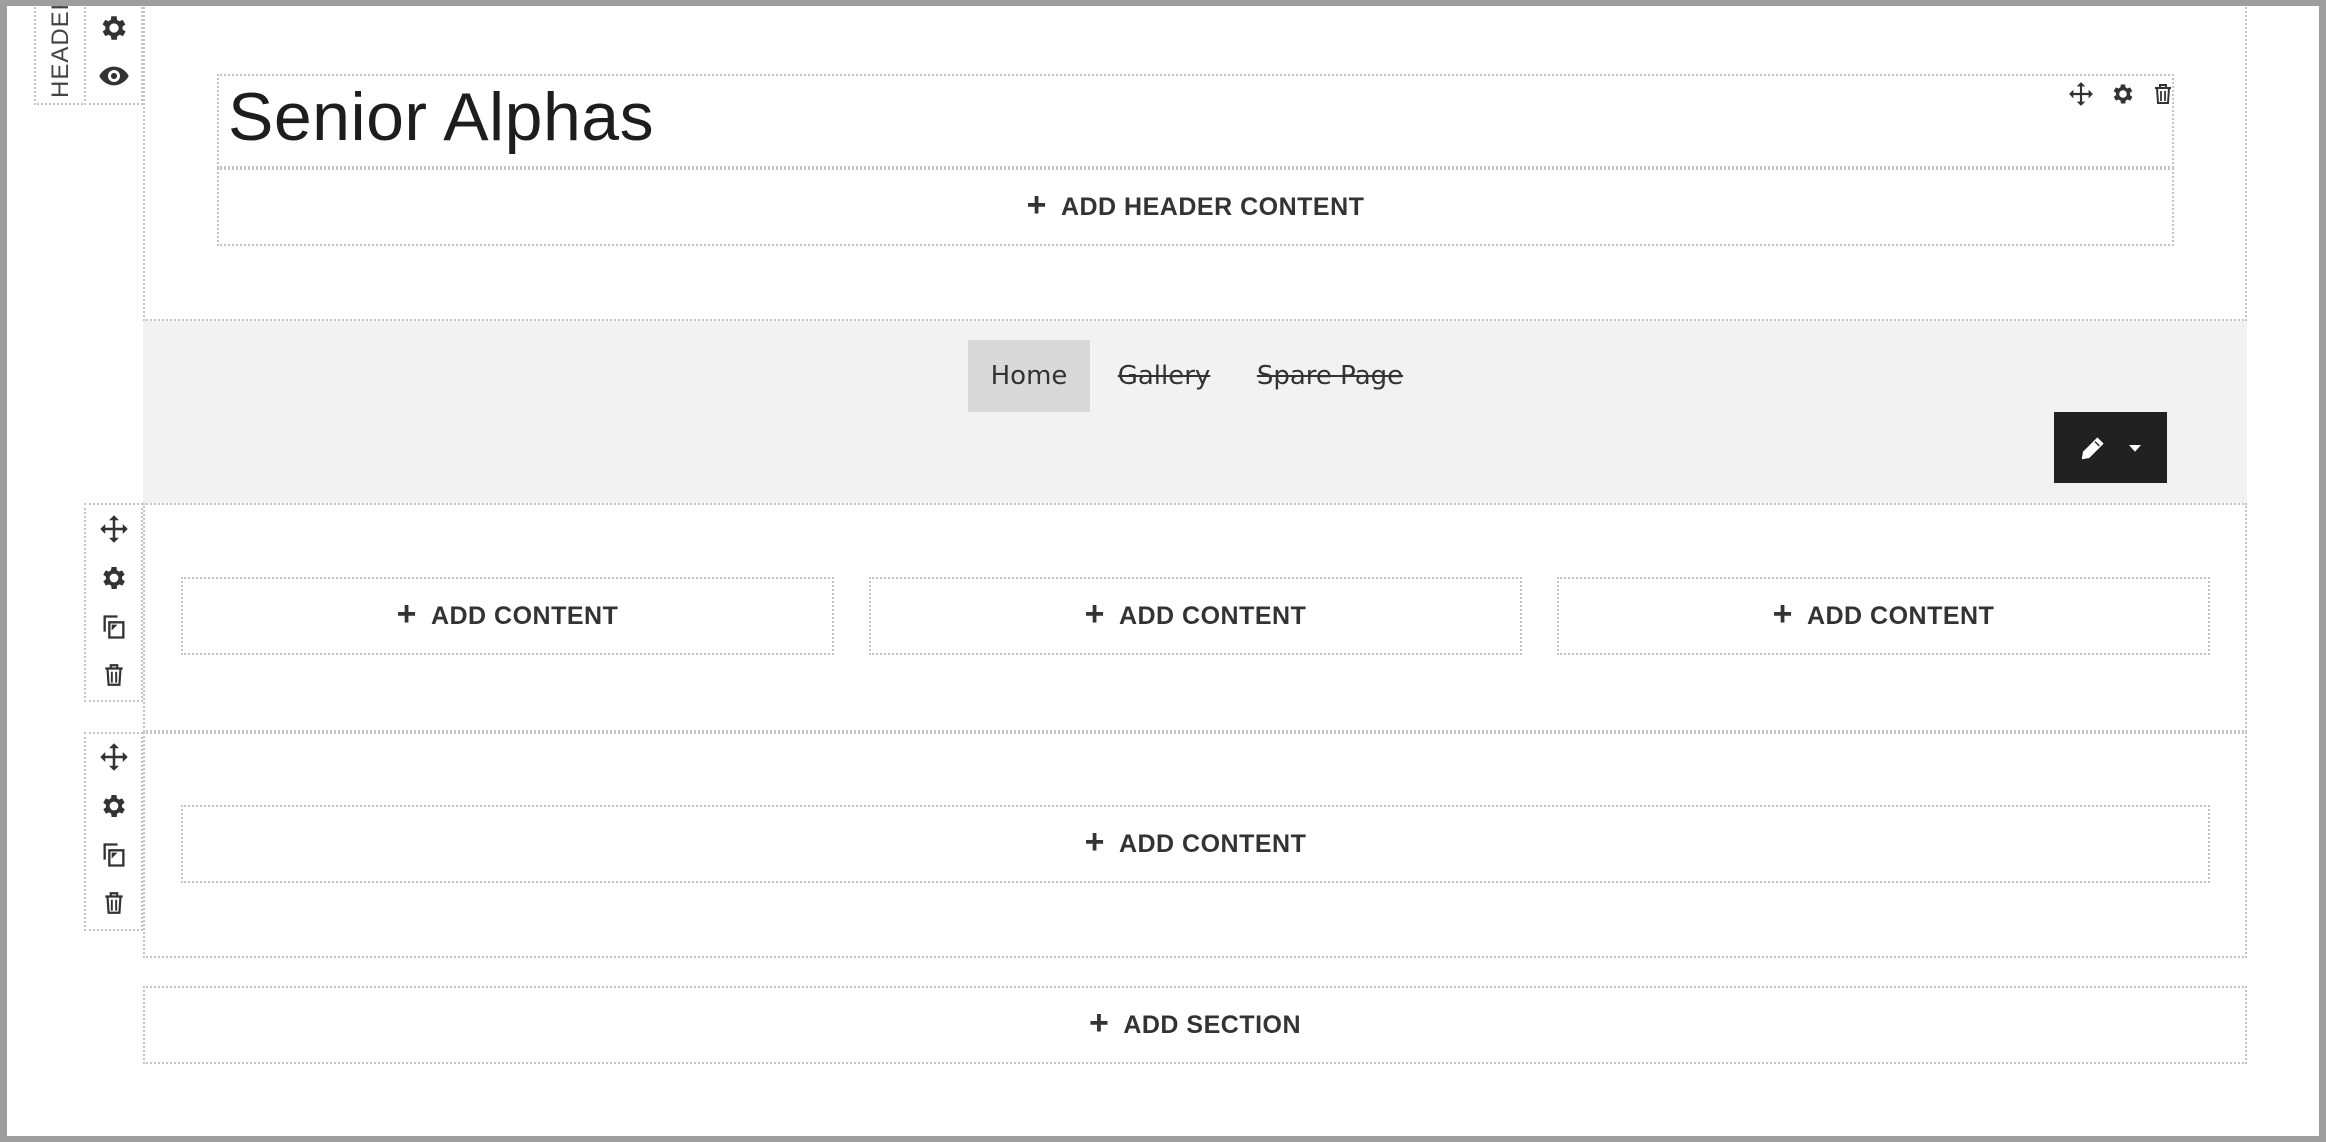 The width and height of the screenshot is (2326, 1142). I want to click on add-section-button: + ADD SECTION, so click(1195, 1025).